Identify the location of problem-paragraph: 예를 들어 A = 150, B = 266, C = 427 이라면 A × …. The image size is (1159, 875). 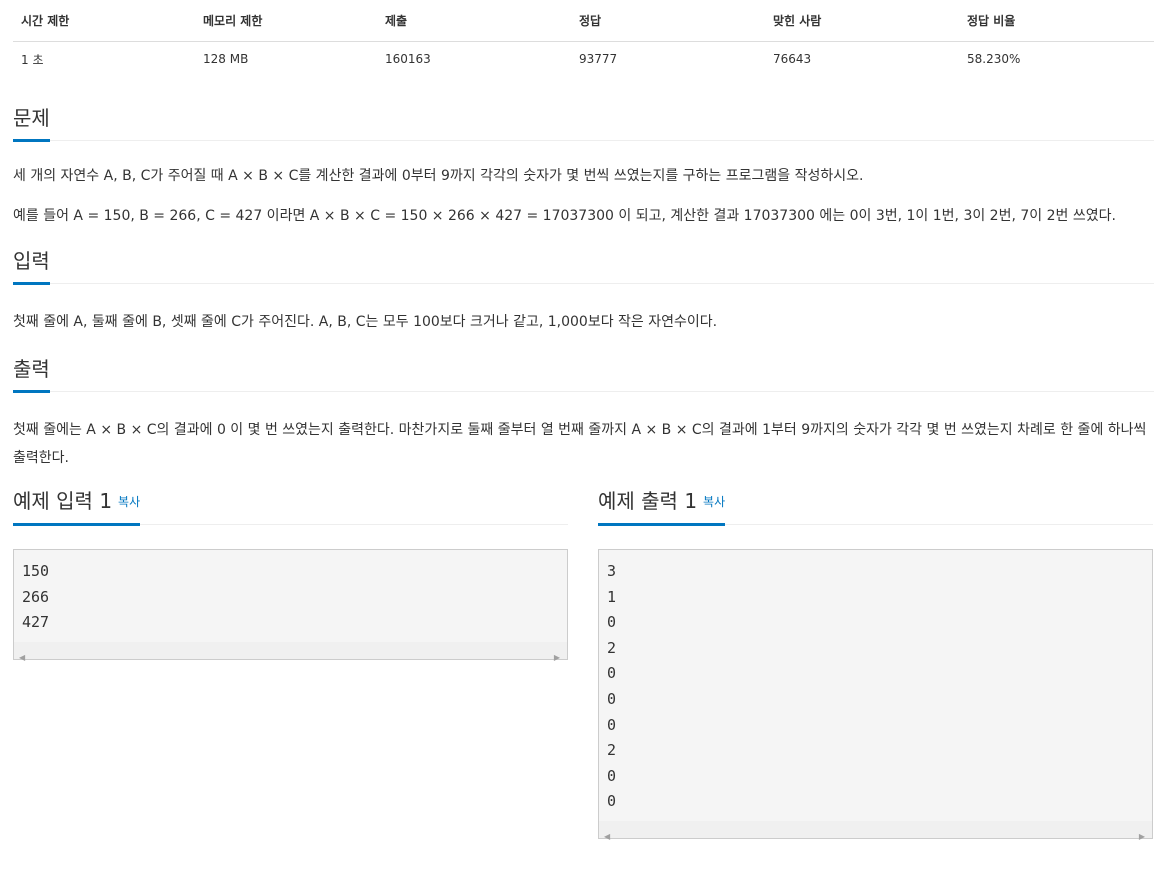
(564, 216).